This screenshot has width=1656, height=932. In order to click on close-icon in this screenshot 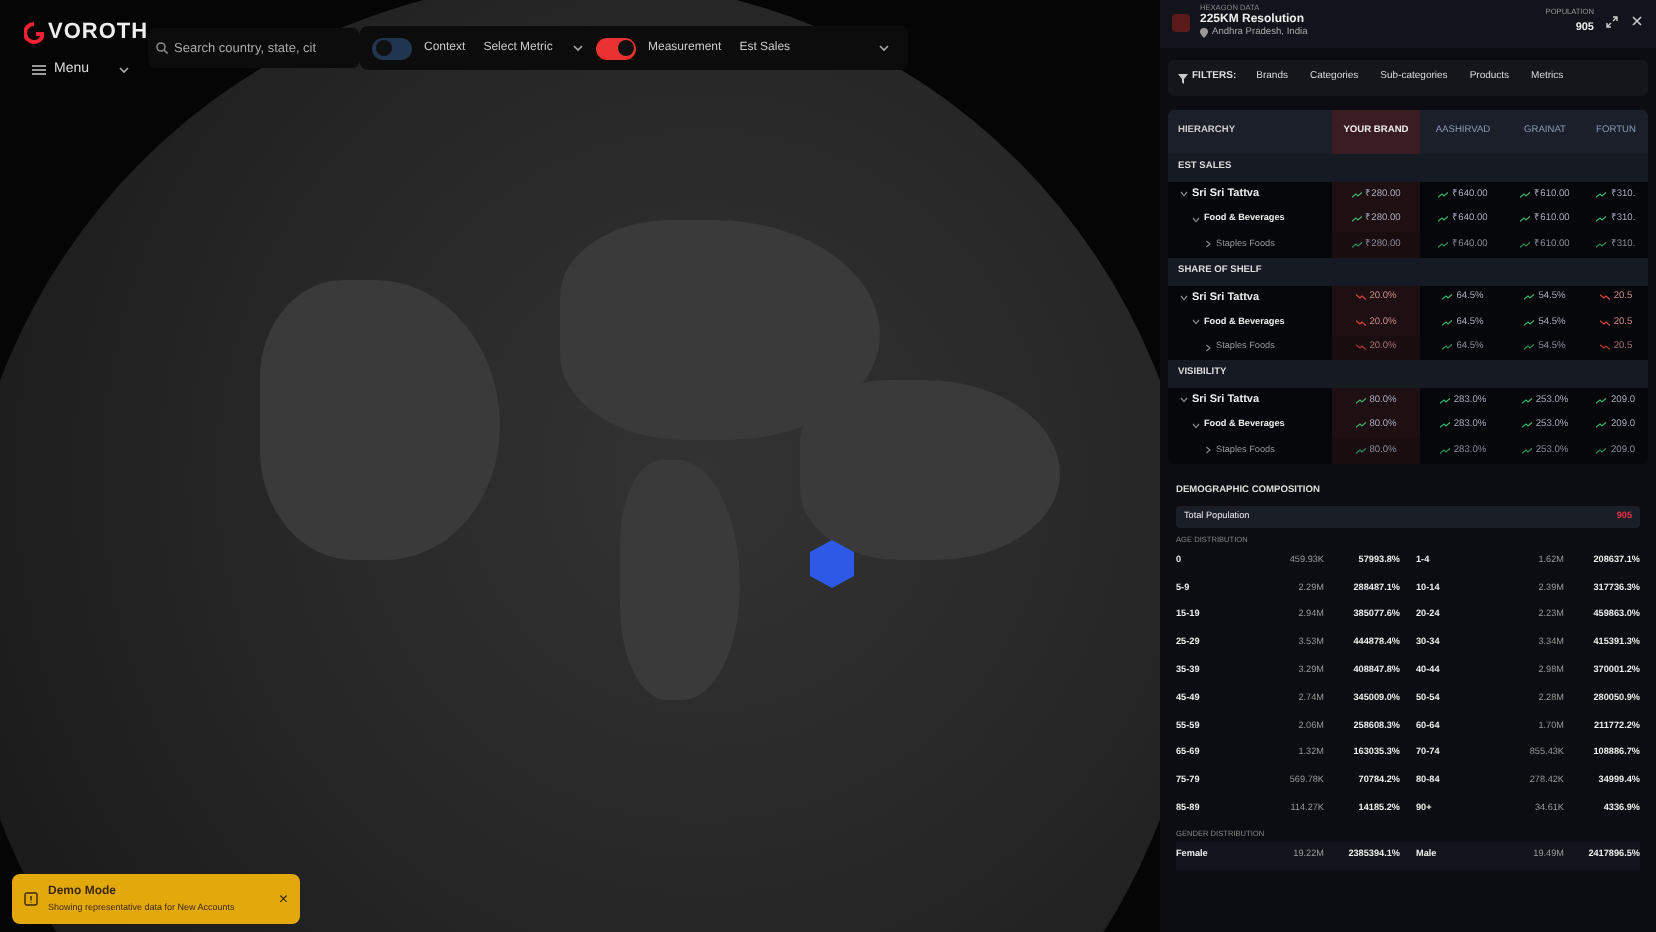, I will do `click(1637, 21)`.